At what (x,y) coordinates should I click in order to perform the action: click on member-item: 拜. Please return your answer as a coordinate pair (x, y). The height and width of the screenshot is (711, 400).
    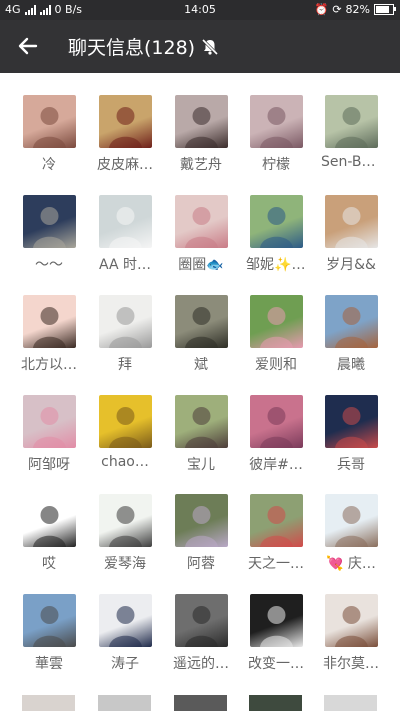
    Looking at the image, I should click on (125, 334).